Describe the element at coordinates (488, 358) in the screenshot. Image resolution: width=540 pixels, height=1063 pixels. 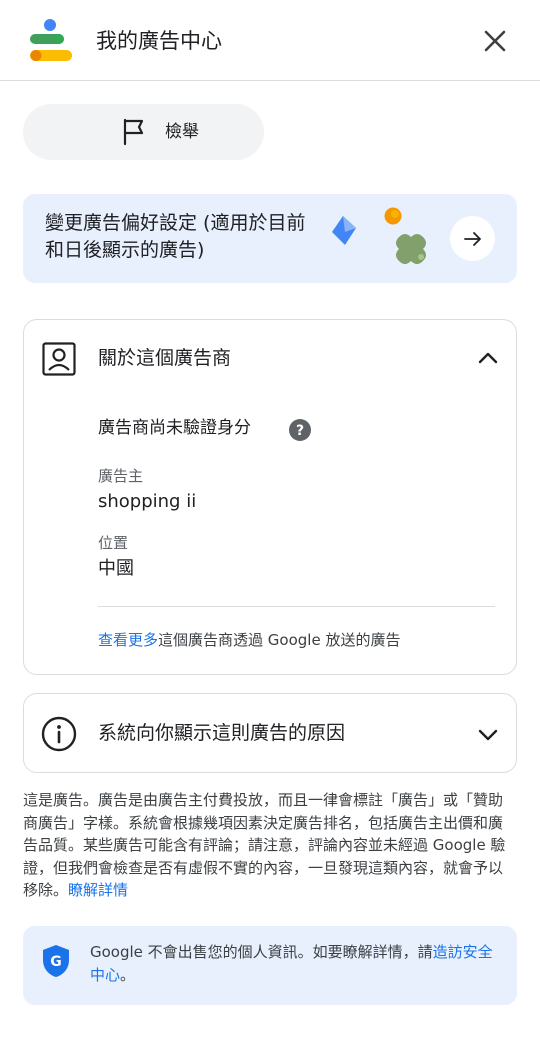
I see `chevron-up-icon` at that location.